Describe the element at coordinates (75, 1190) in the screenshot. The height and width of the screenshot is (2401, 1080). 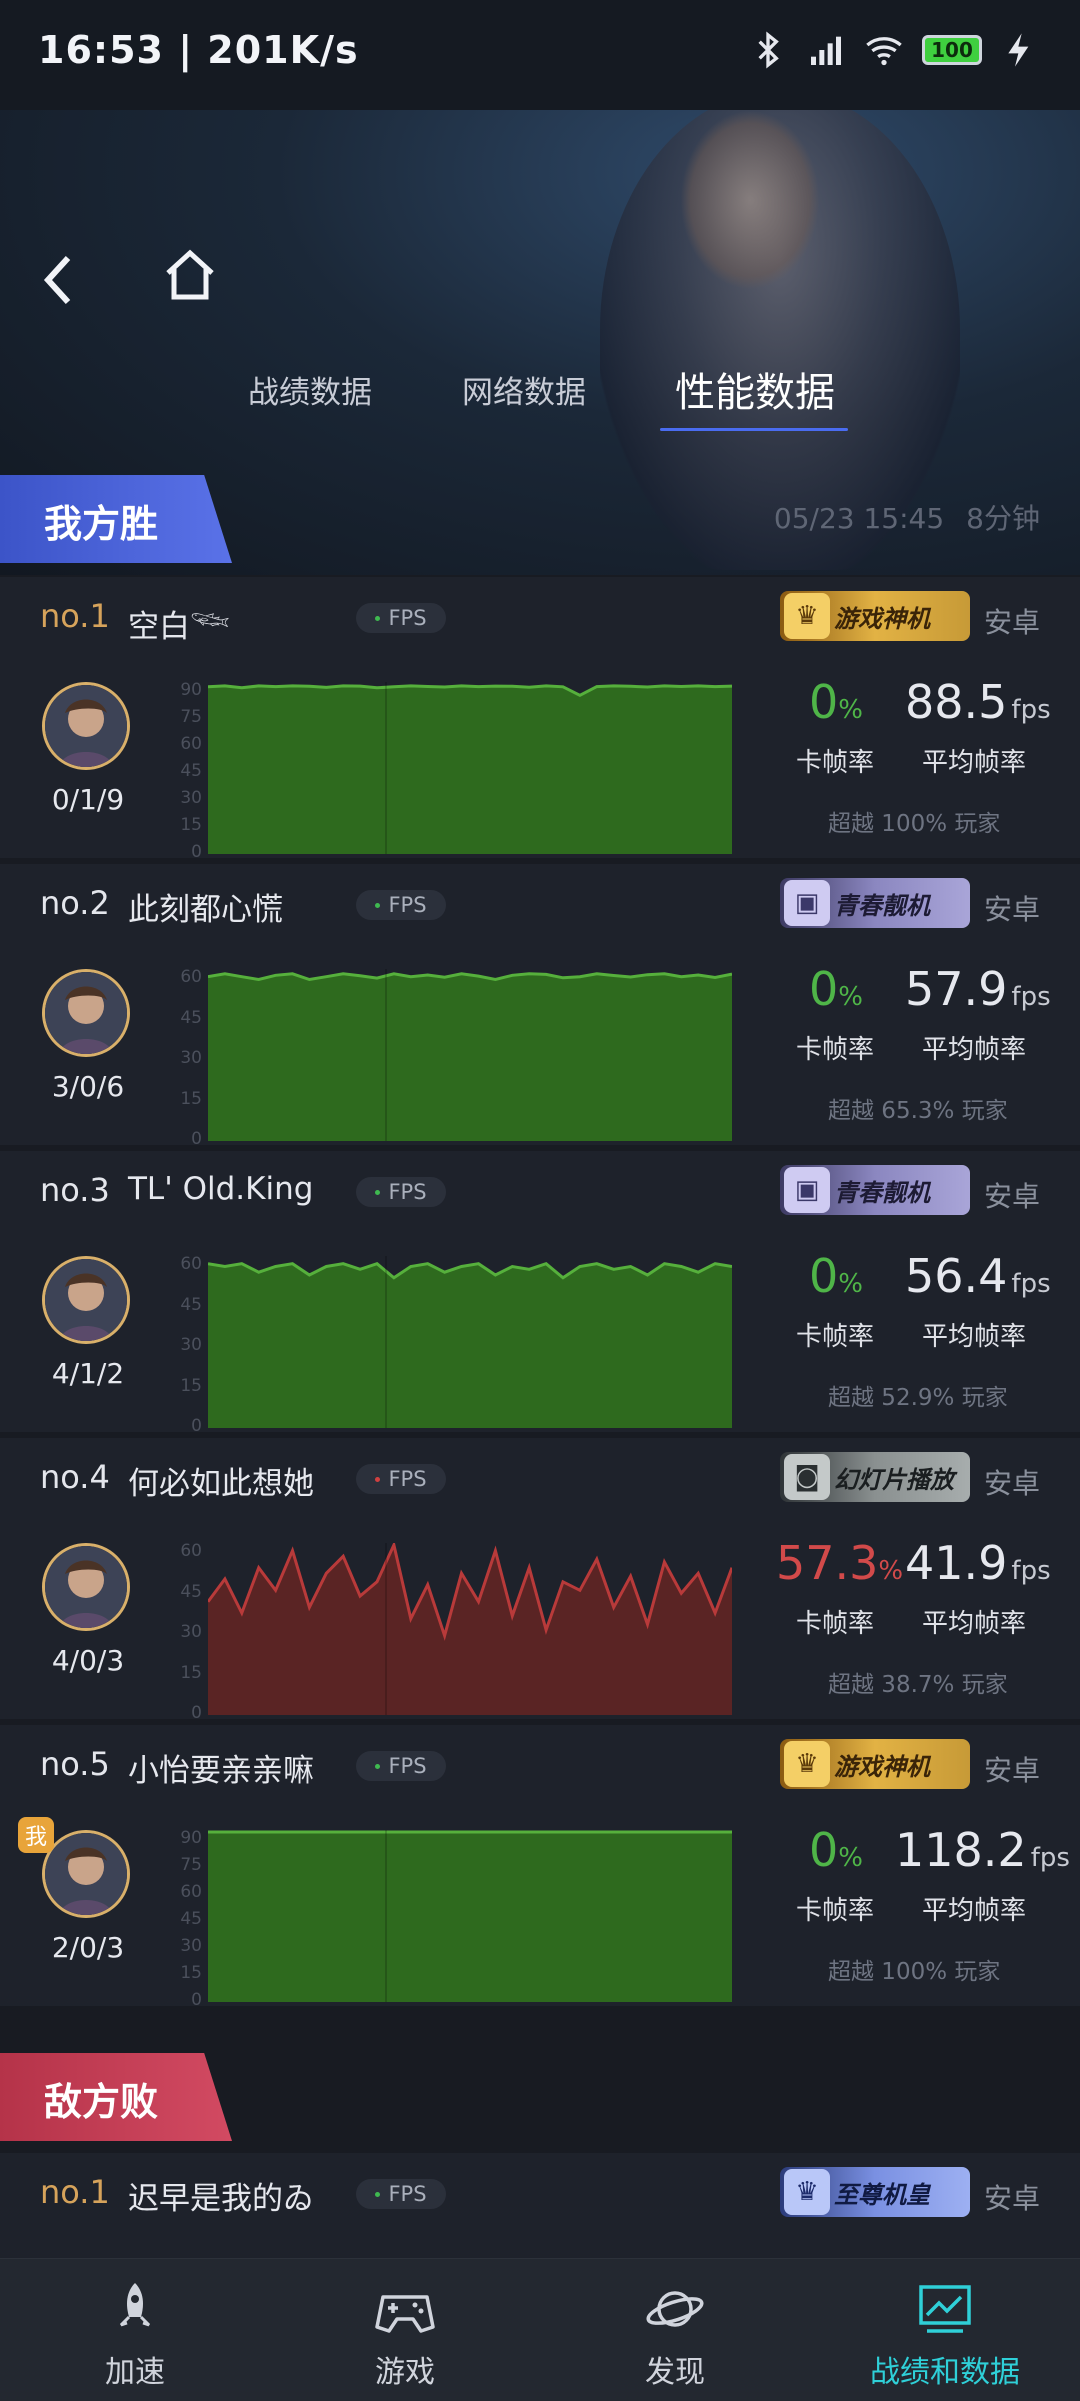
I see `player-rank: no.3` at that location.